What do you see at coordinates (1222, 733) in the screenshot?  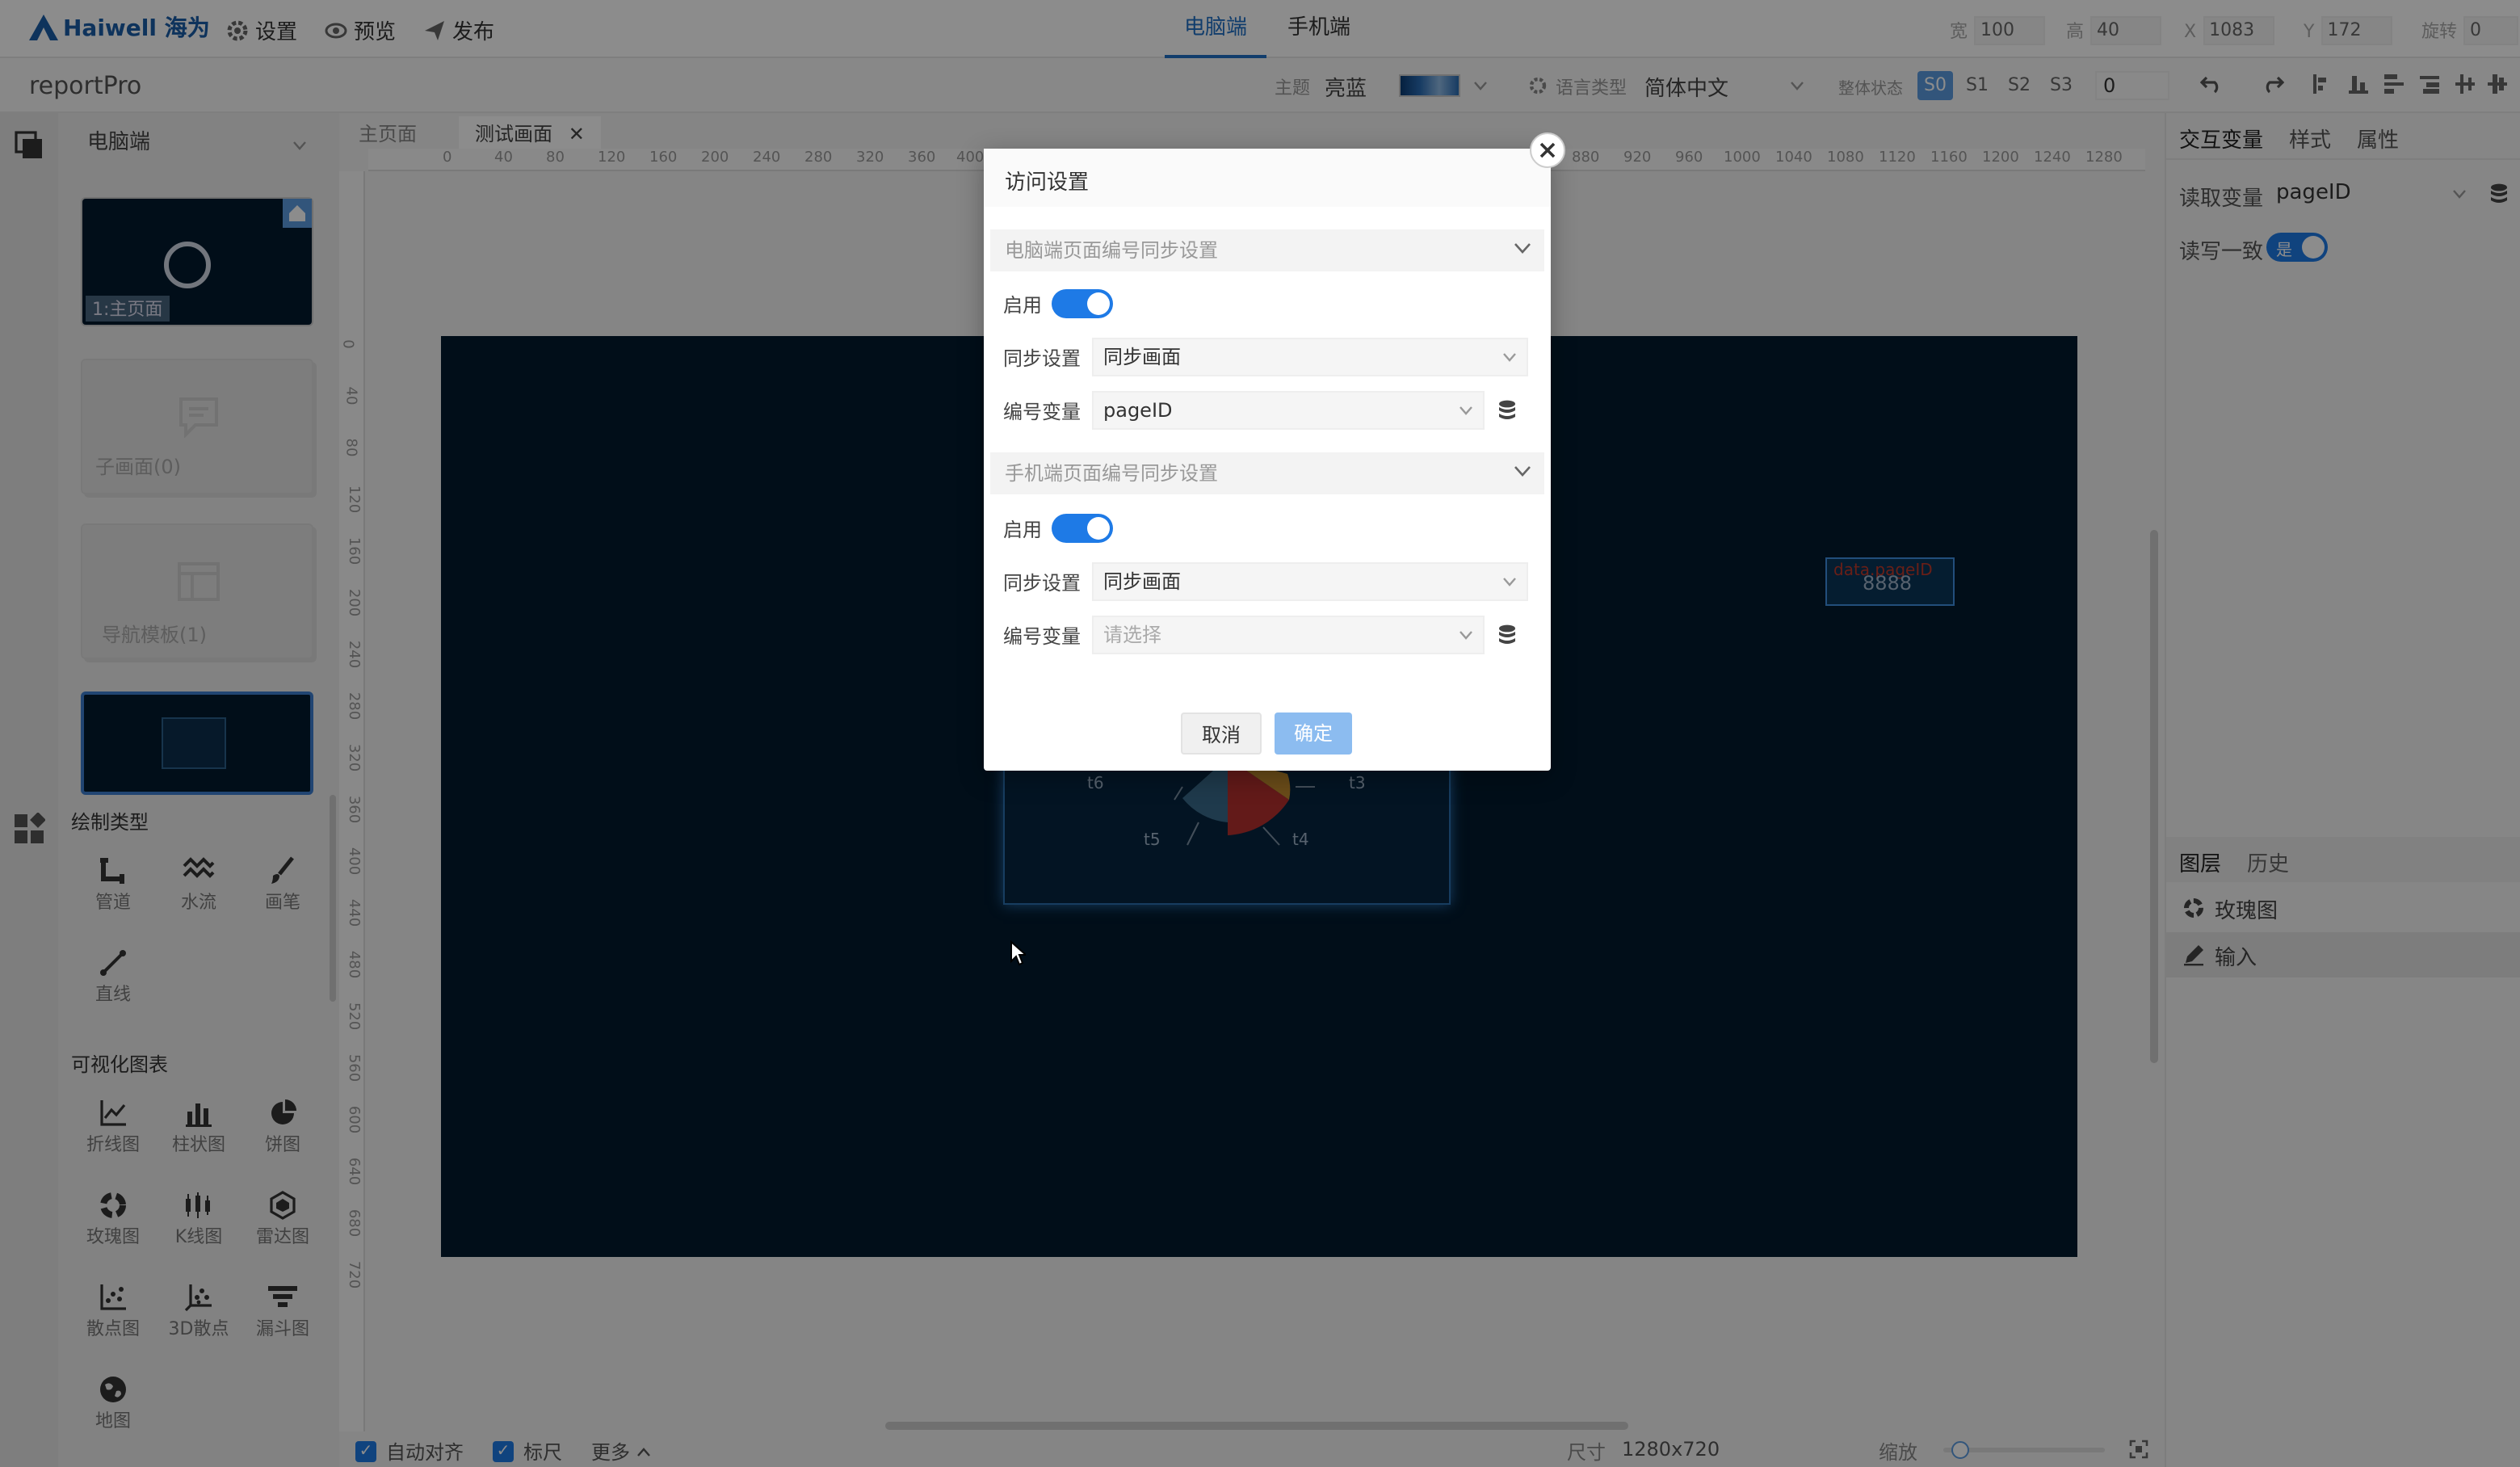 I see `cancel-button: 取消` at bounding box center [1222, 733].